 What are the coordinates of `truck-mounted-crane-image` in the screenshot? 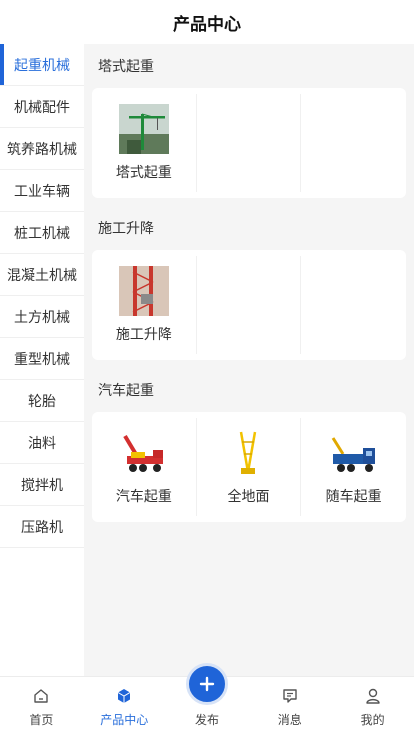 It's located at (353, 453).